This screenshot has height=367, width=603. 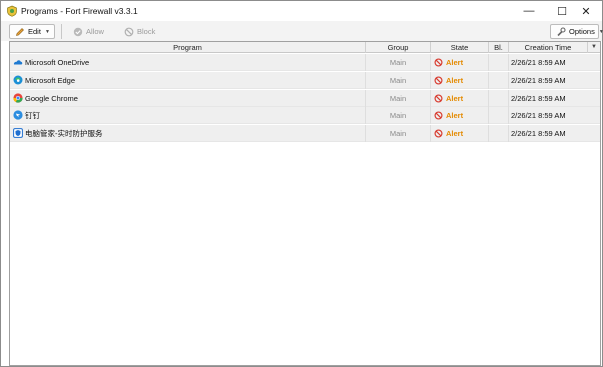 What do you see at coordinates (50, 80) in the screenshot?
I see `program-name: Microsoft Edge` at bounding box center [50, 80].